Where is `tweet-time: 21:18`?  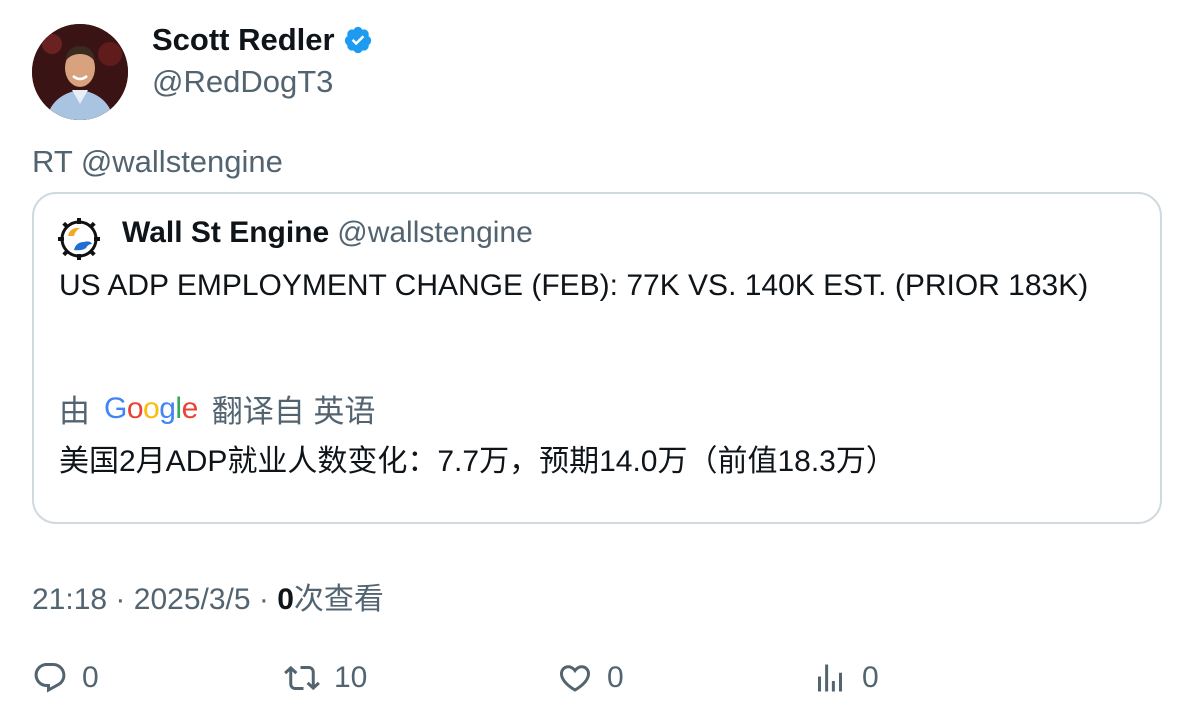
tweet-time: 21:18 is located at coordinates (69, 599).